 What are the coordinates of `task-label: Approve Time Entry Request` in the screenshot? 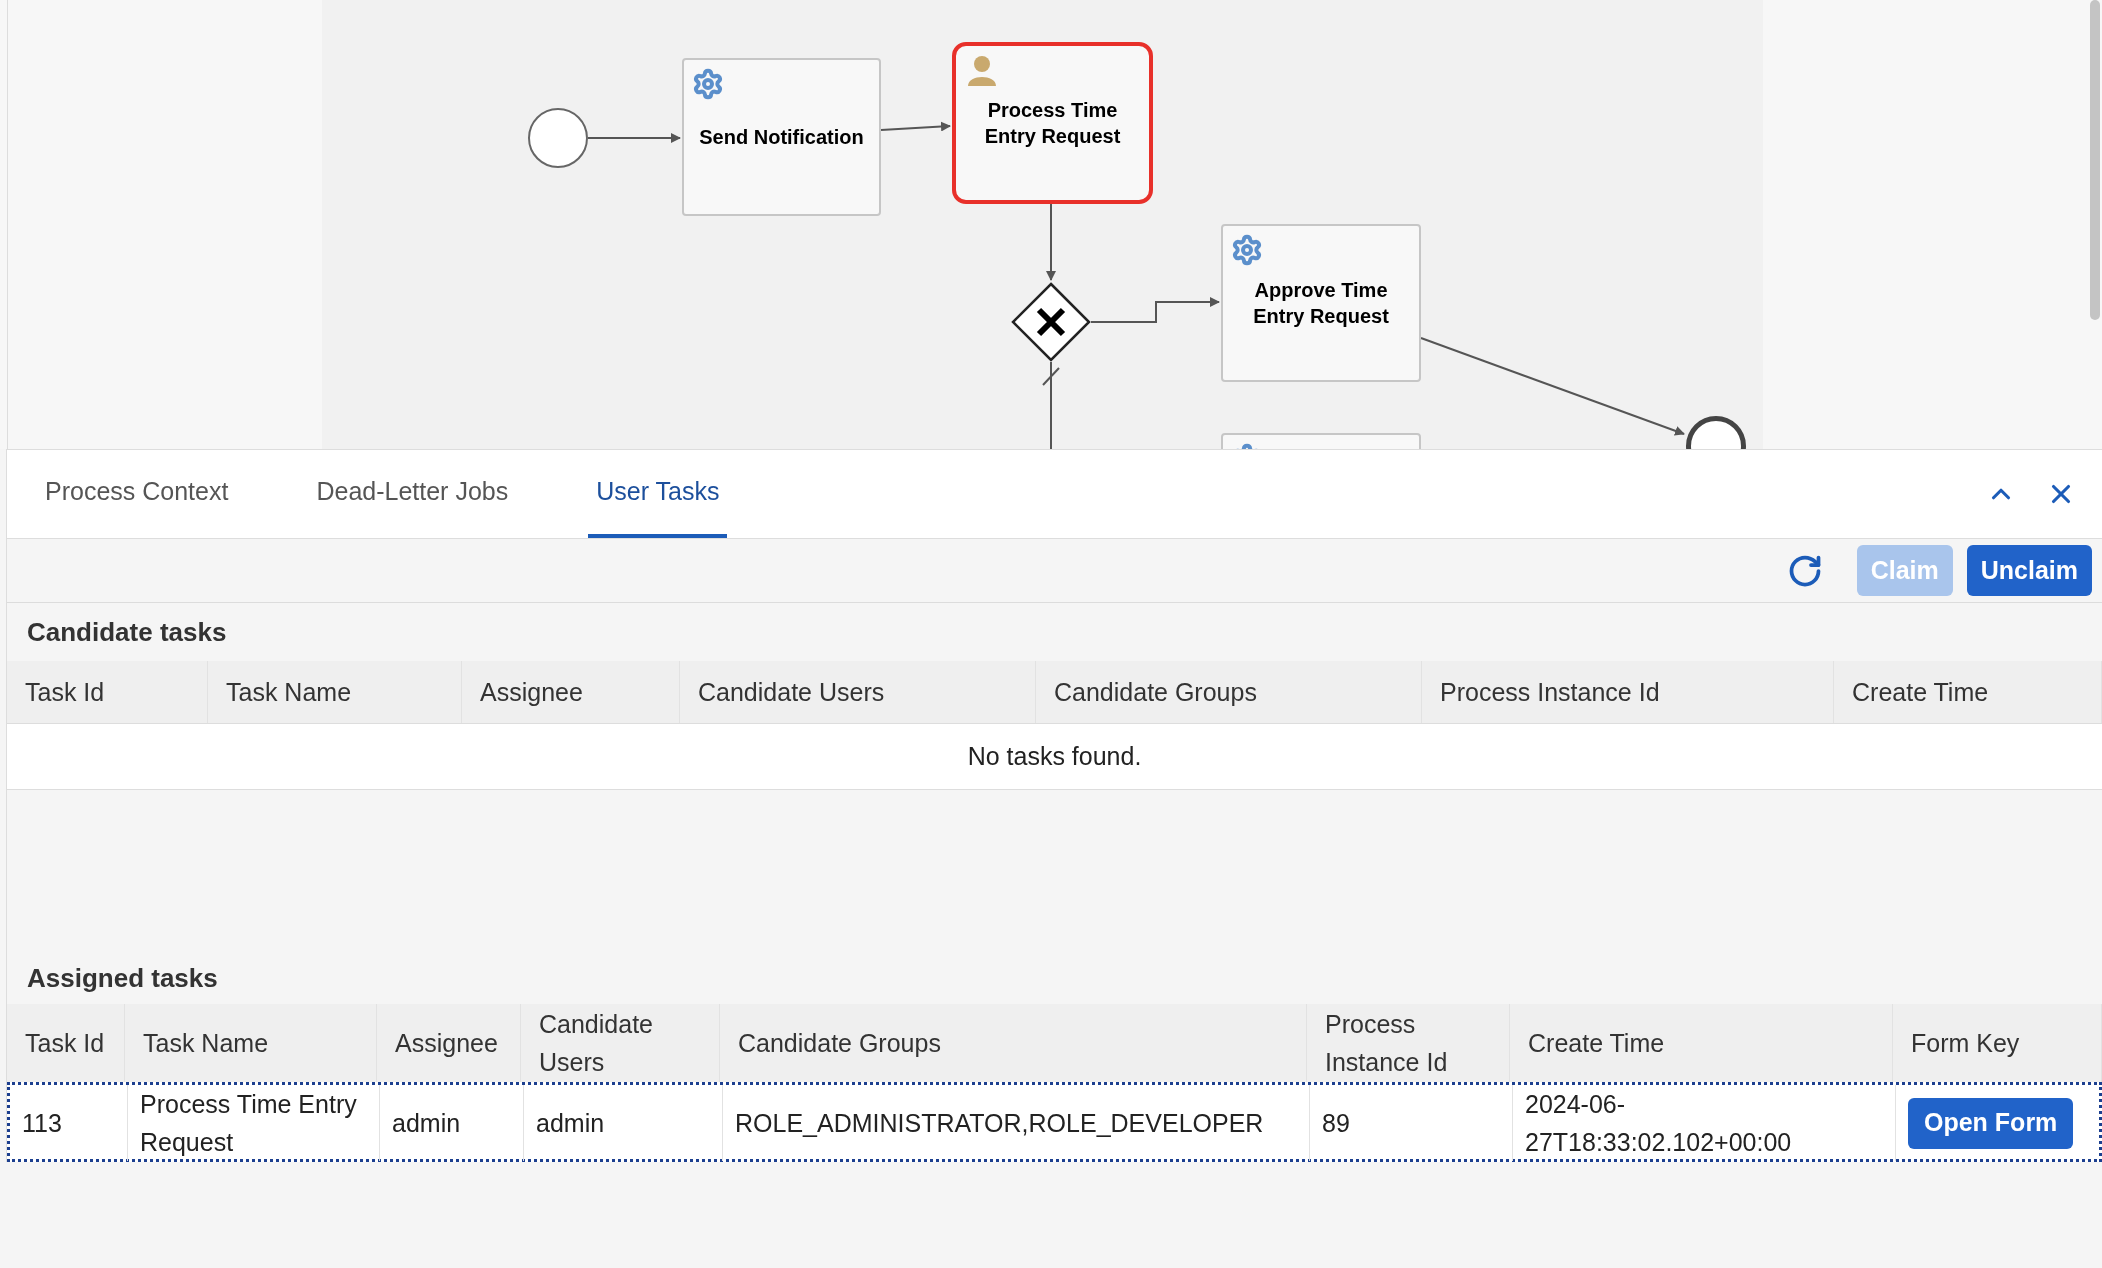 It's located at (1321, 303).